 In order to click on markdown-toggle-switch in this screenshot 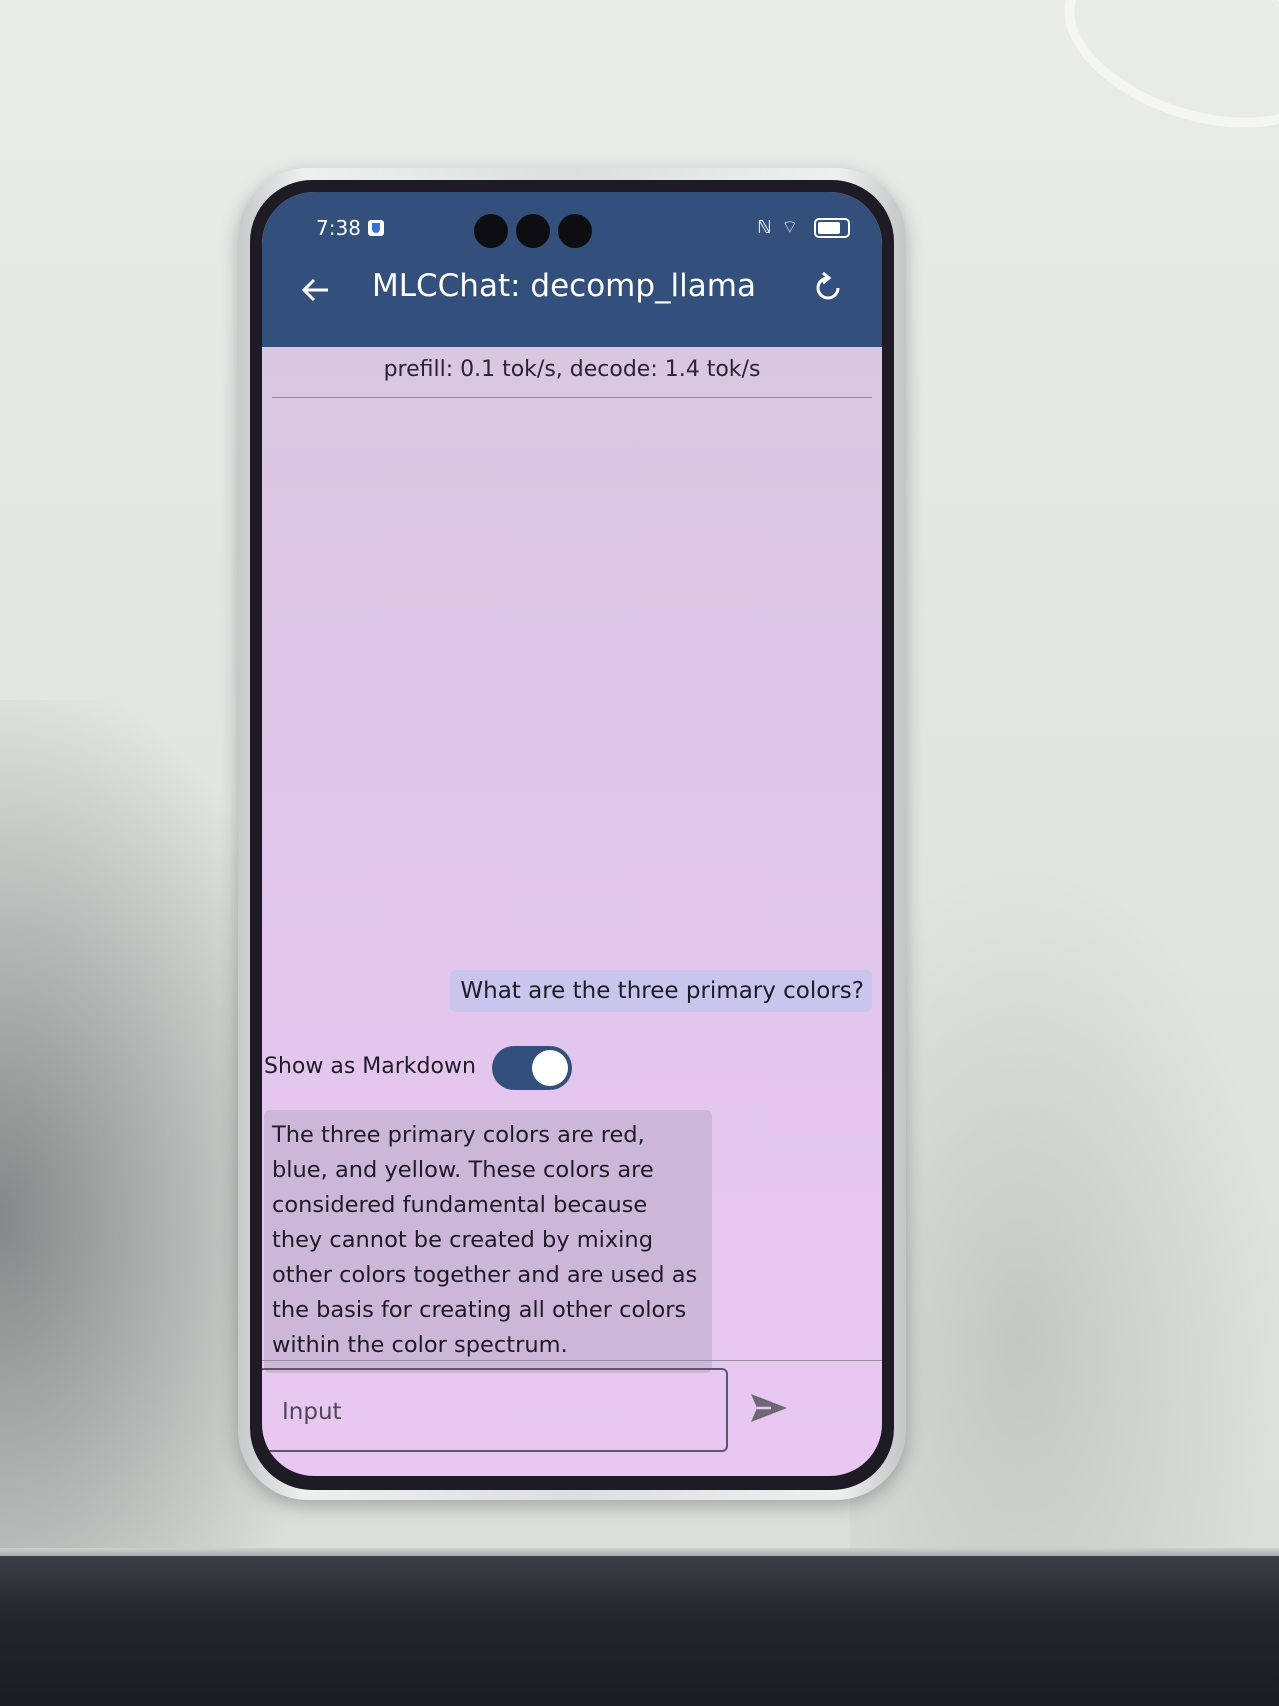, I will do `click(532, 1068)`.